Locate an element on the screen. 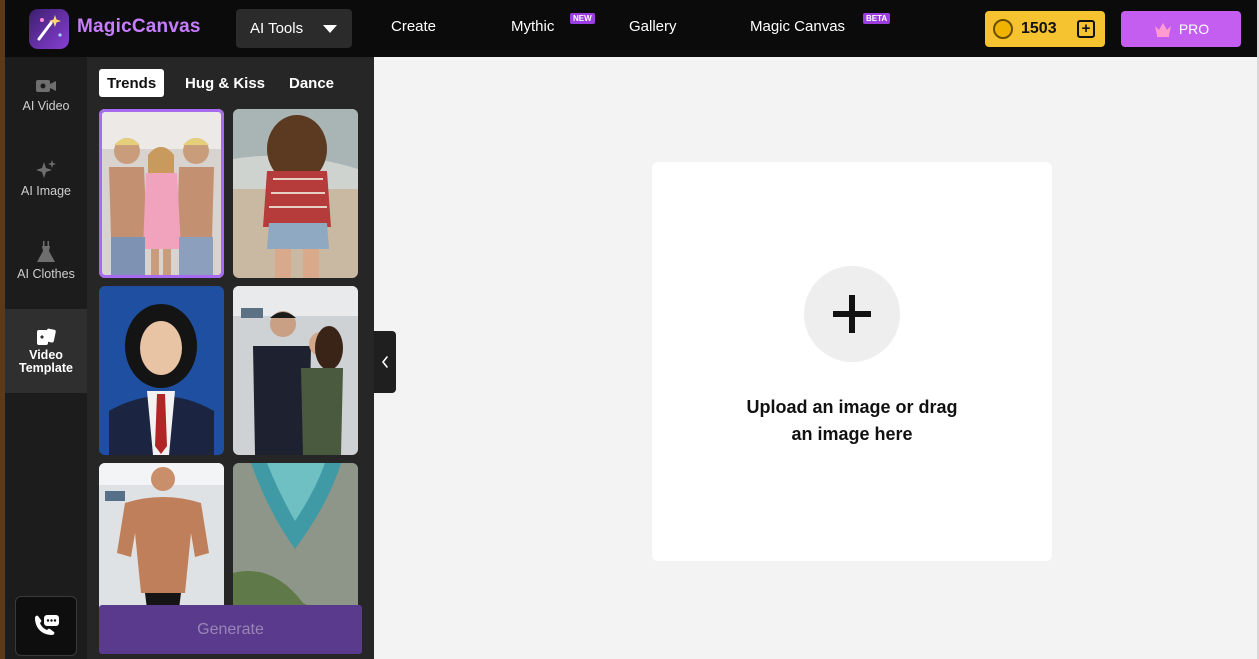 The width and height of the screenshot is (1259, 659). sidebar-item-label: AI Clothes is located at coordinates (46, 274).